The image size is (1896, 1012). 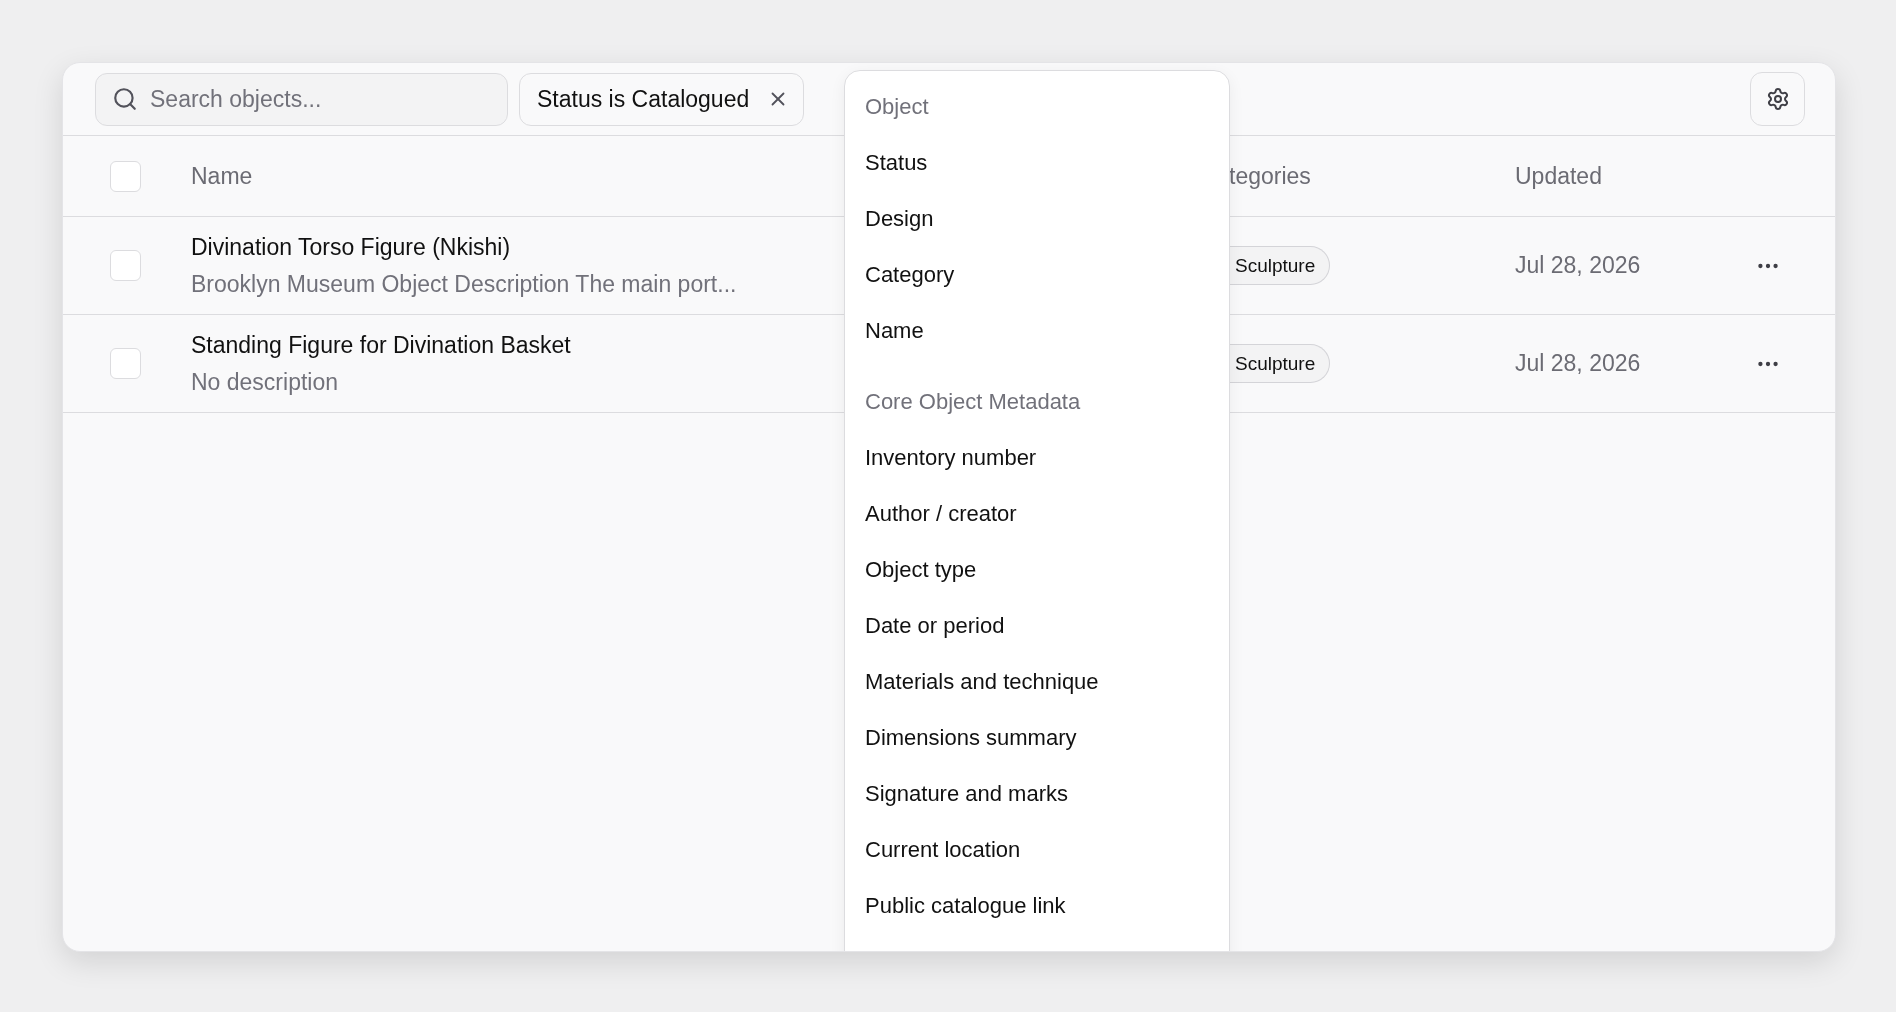 I want to click on menu-item: Materials and technique, so click(x=1037, y=681).